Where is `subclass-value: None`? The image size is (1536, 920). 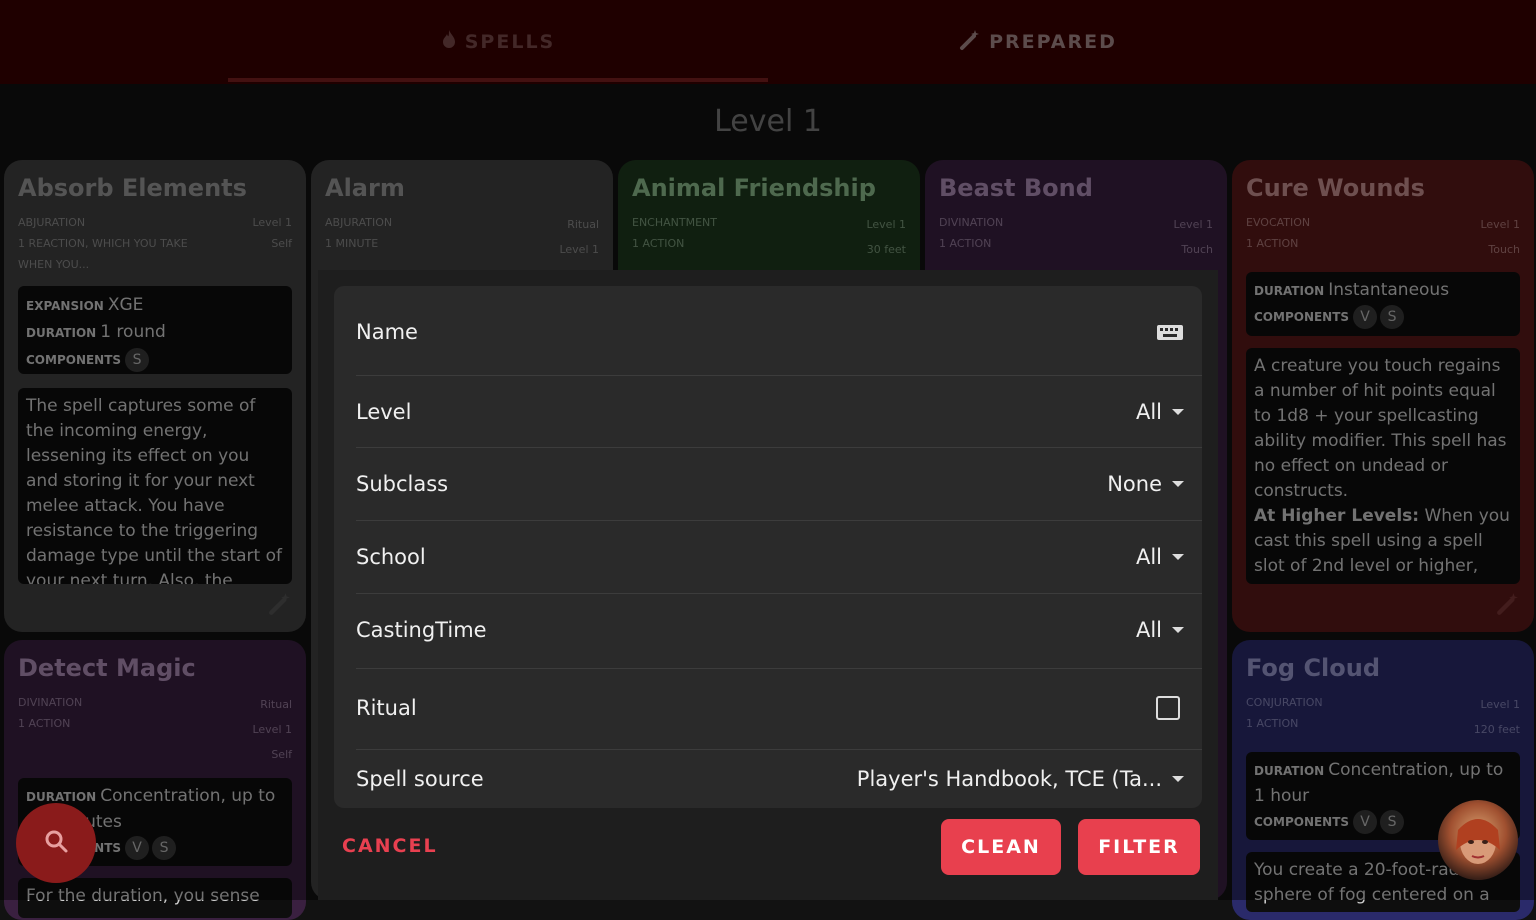 subclass-value: None is located at coordinates (1134, 484).